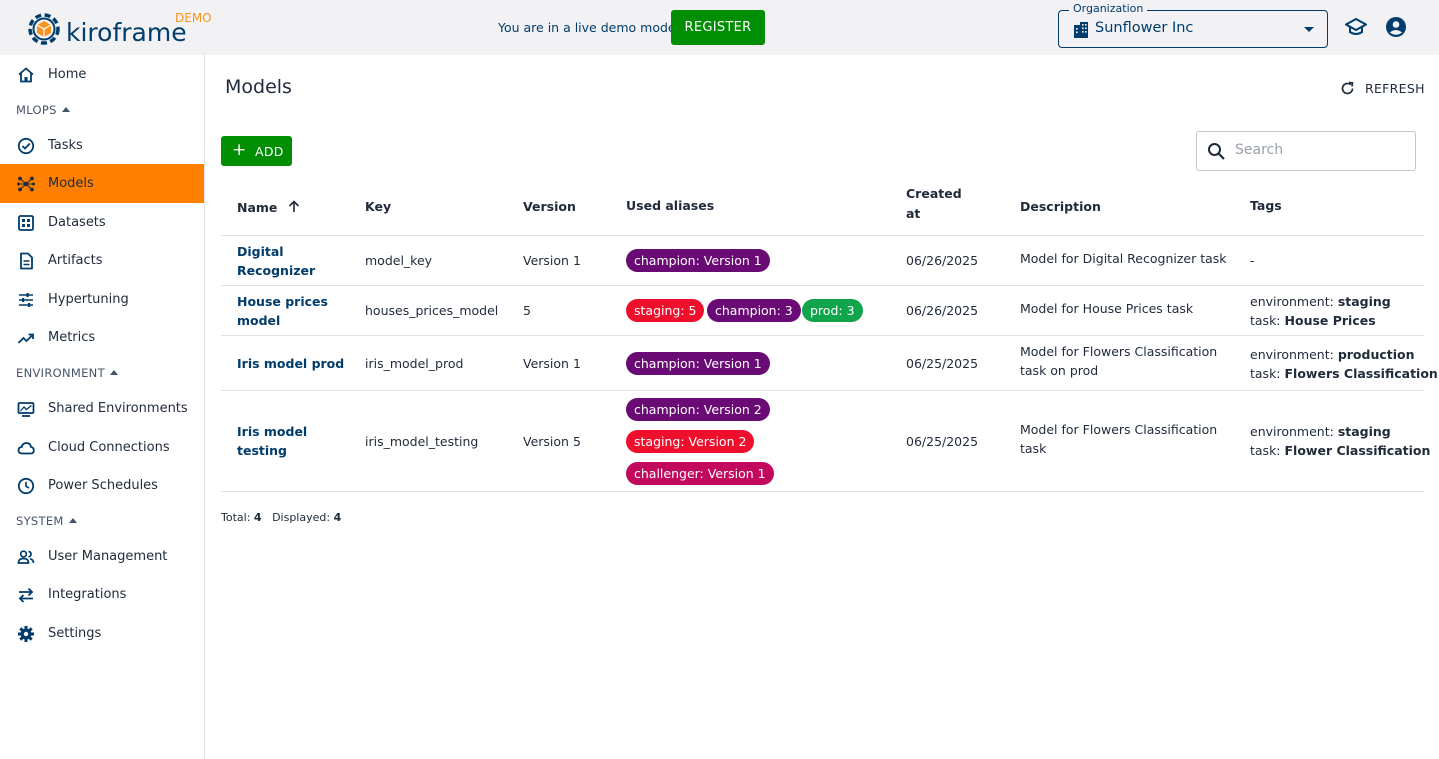 The image size is (1439, 759). What do you see at coordinates (1119, 439) in the screenshot?
I see `model-description: Model for Flowers Classification task` at bounding box center [1119, 439].